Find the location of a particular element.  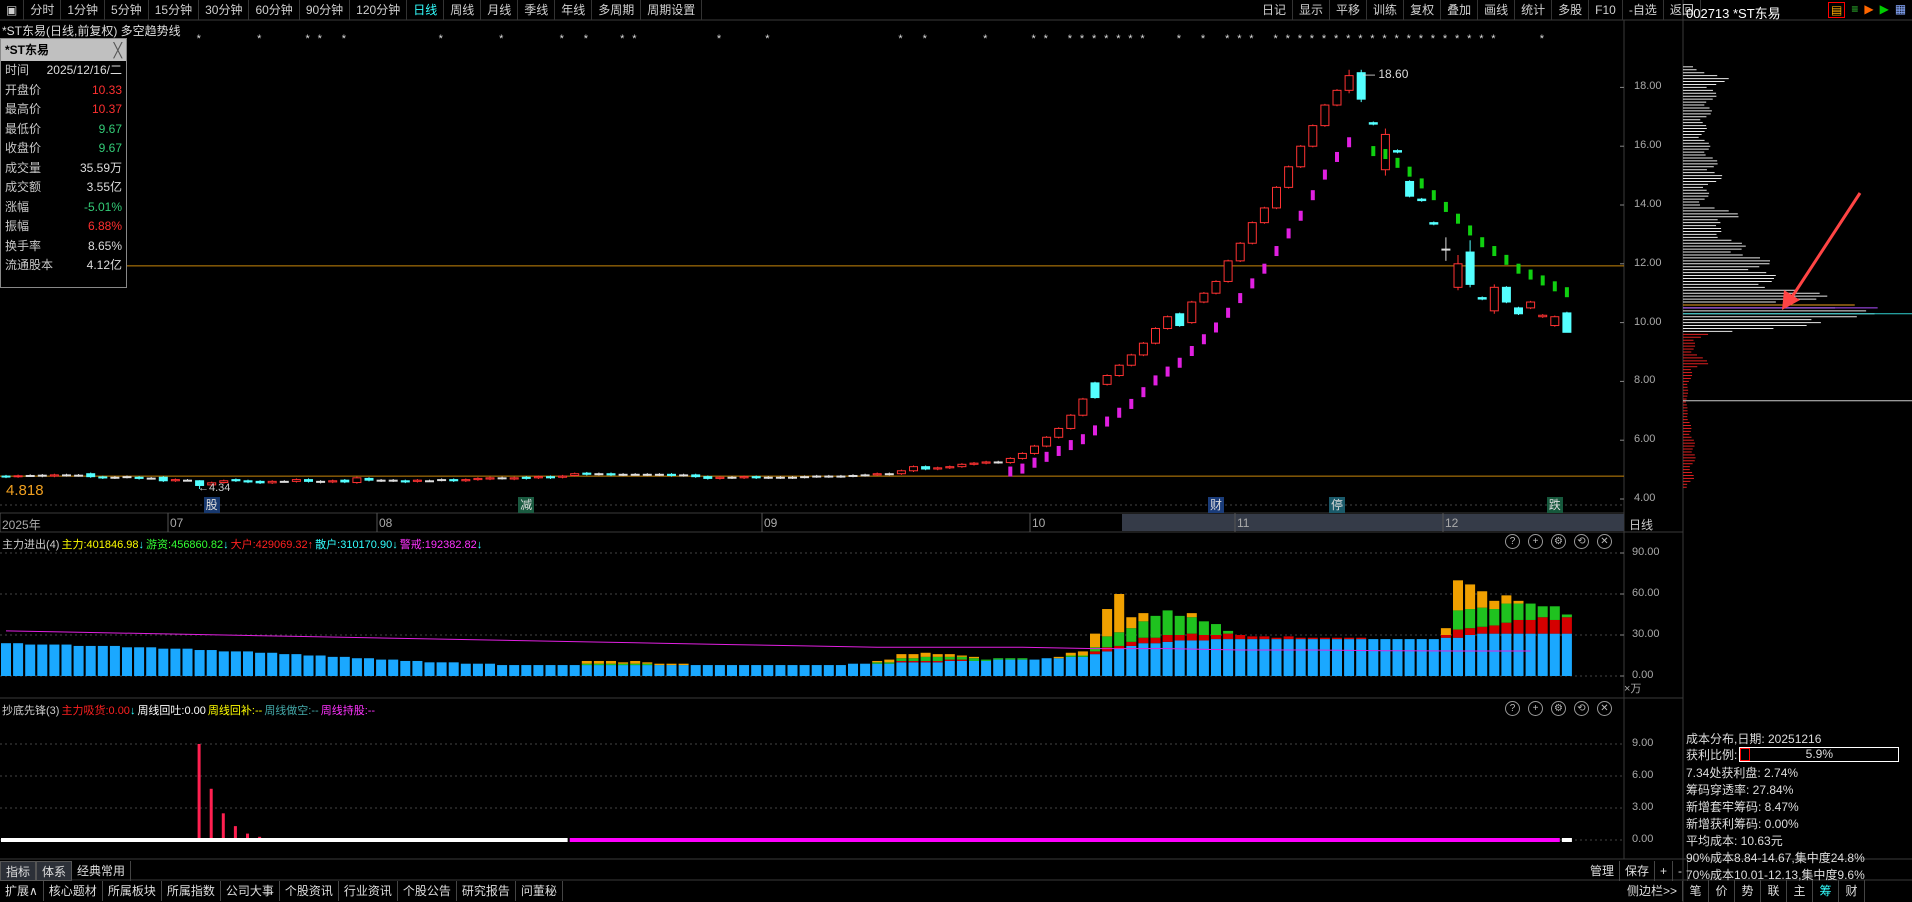

toolbar-function-2: 平移 is located at coordinates (1349, 10).